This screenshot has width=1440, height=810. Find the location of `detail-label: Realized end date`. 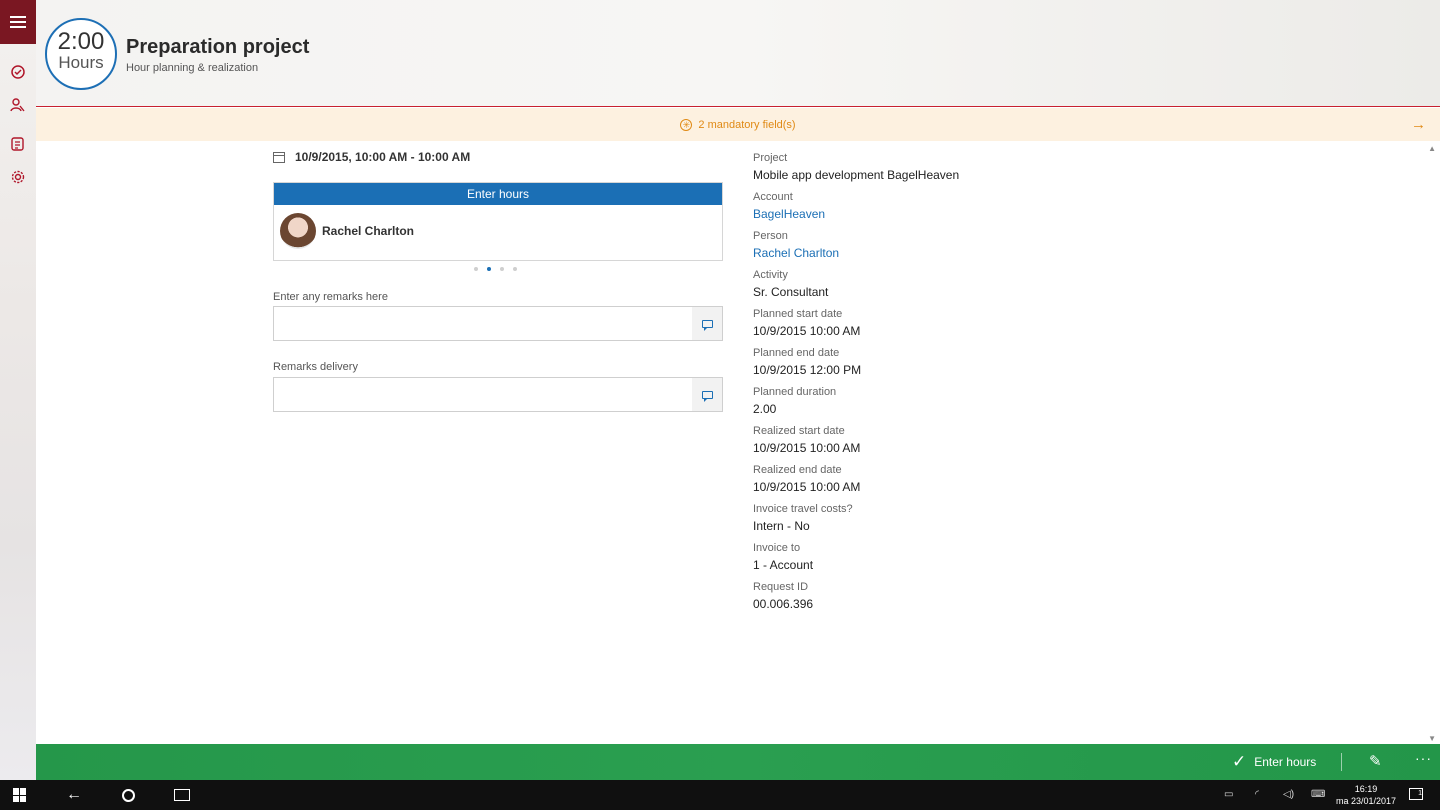

detail-label: Realized end date is located at coordinates (797, 470).